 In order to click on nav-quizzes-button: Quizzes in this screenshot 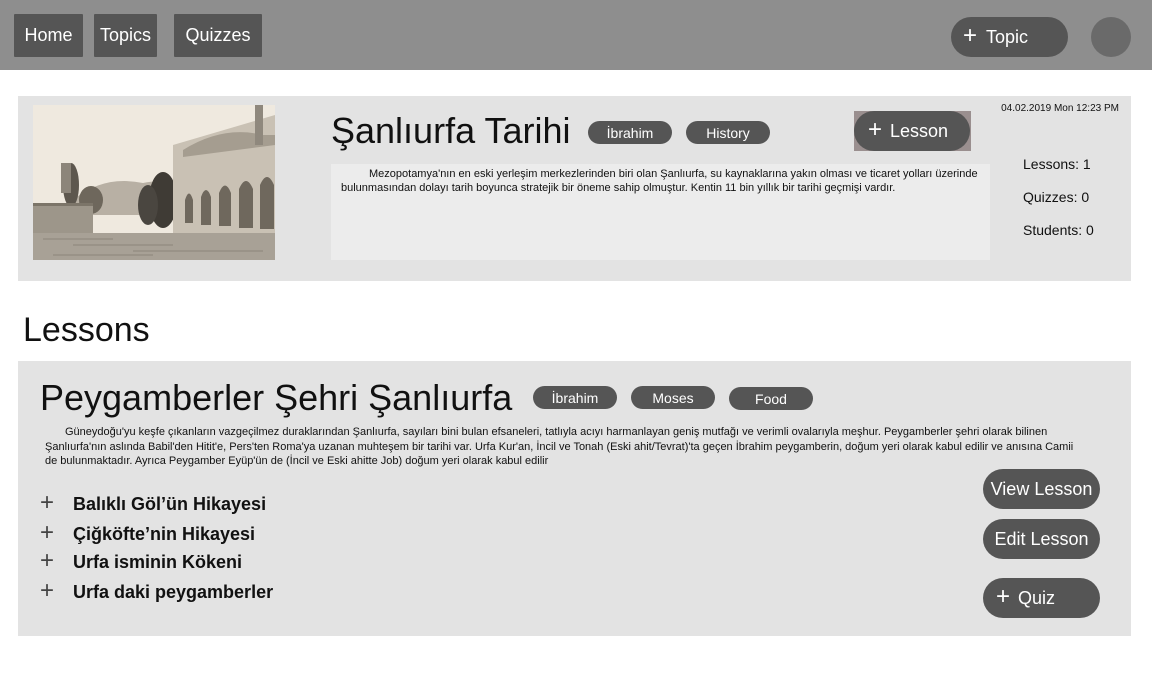, I will do `click(218, 35)`.